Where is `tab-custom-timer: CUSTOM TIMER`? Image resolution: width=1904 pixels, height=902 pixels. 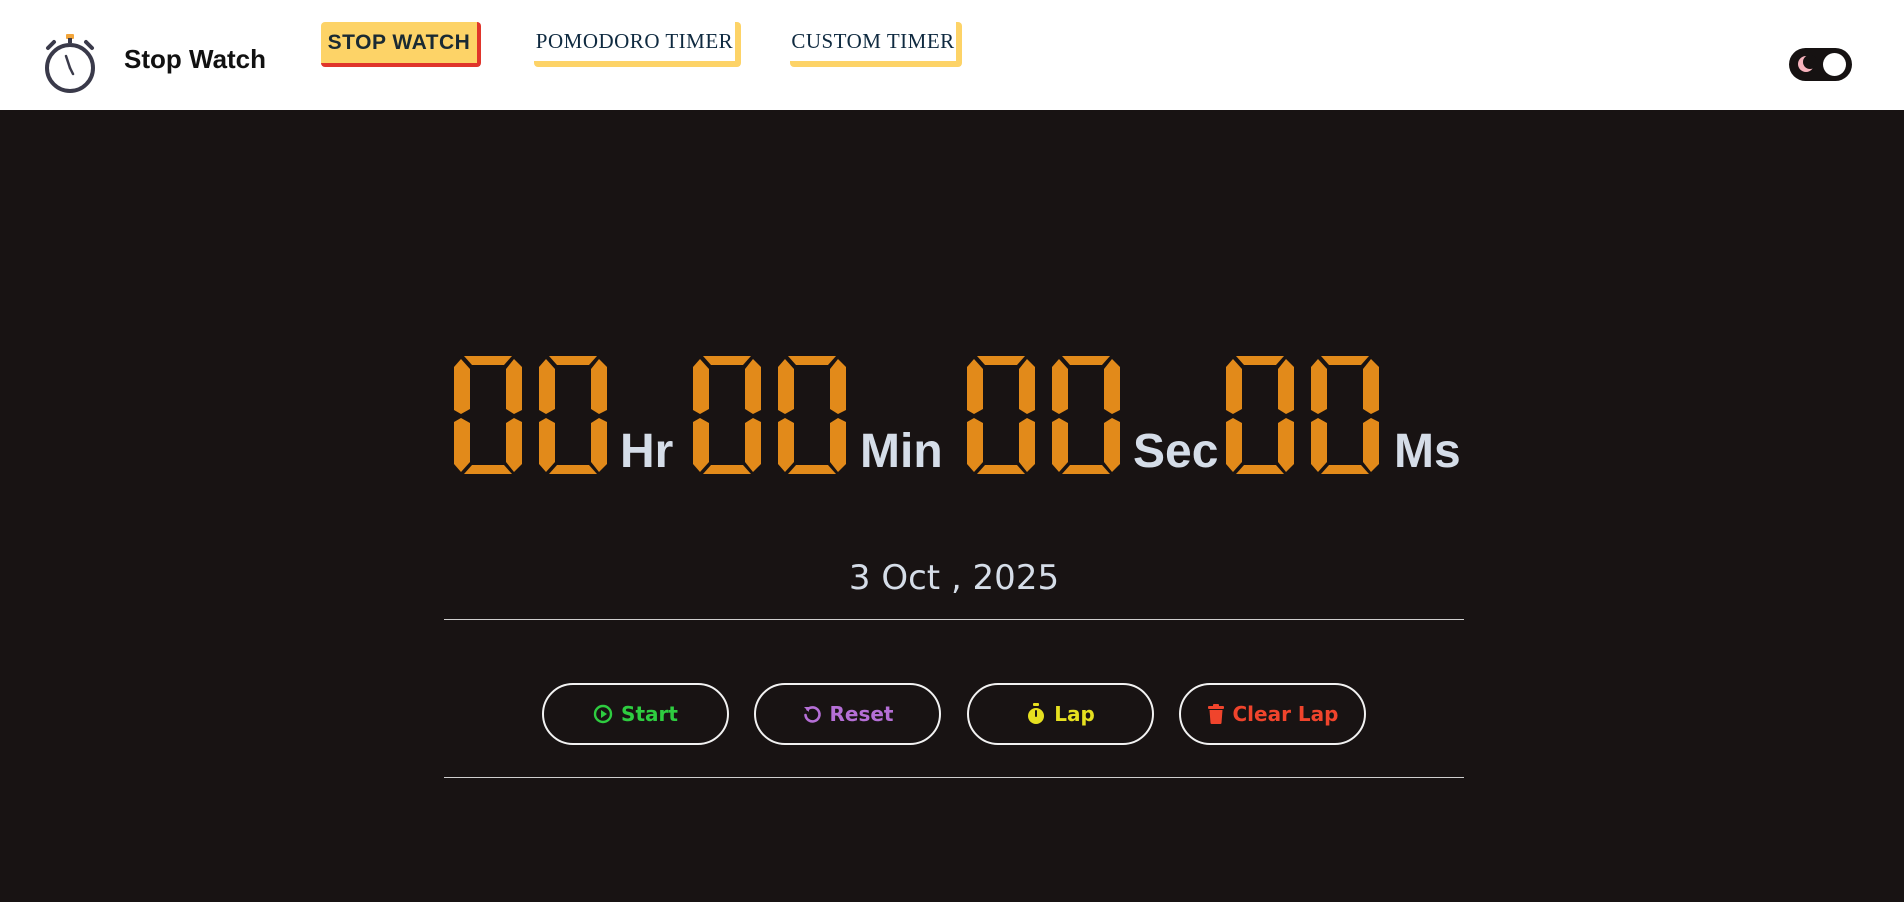
tab-custom-timer: CUSTOM TIMER is located at coordinates (876, 44).